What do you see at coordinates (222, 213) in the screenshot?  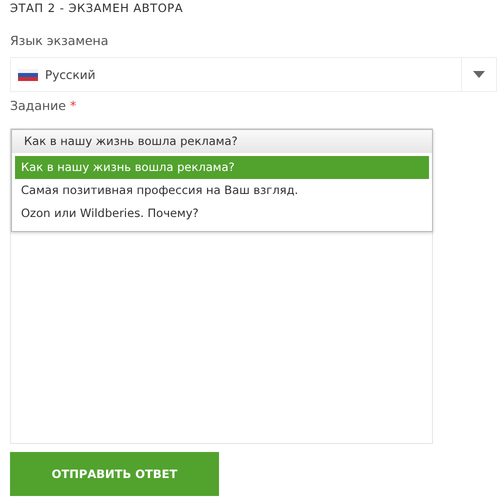 I see `dropdown-option: Ozon или Wildberies. Почему?` at bounding box center [222, 213].